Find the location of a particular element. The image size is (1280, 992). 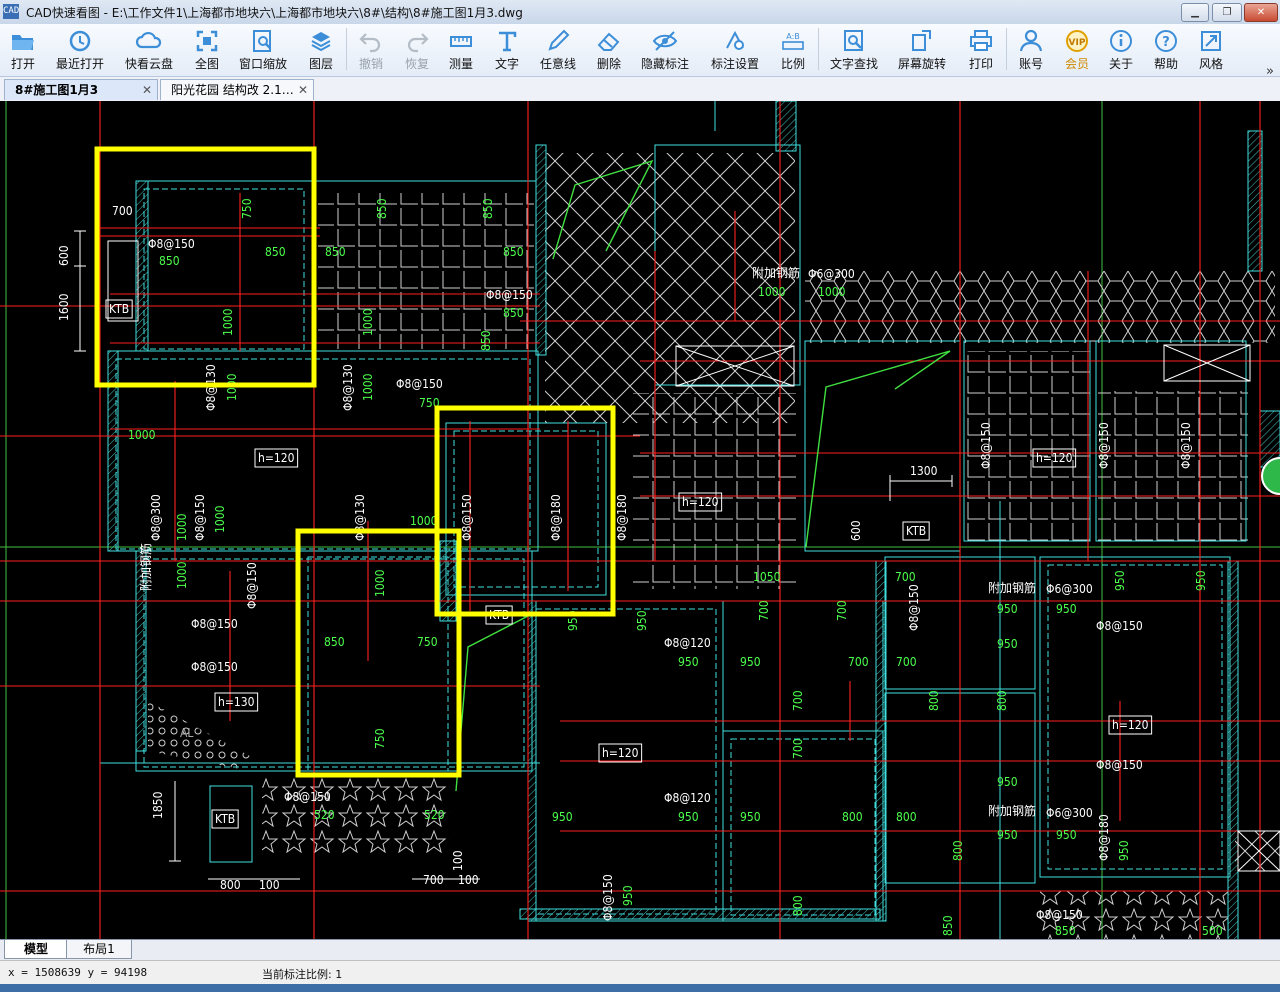

help-button: ? 帮助 is located at coordinates (1166, 49).